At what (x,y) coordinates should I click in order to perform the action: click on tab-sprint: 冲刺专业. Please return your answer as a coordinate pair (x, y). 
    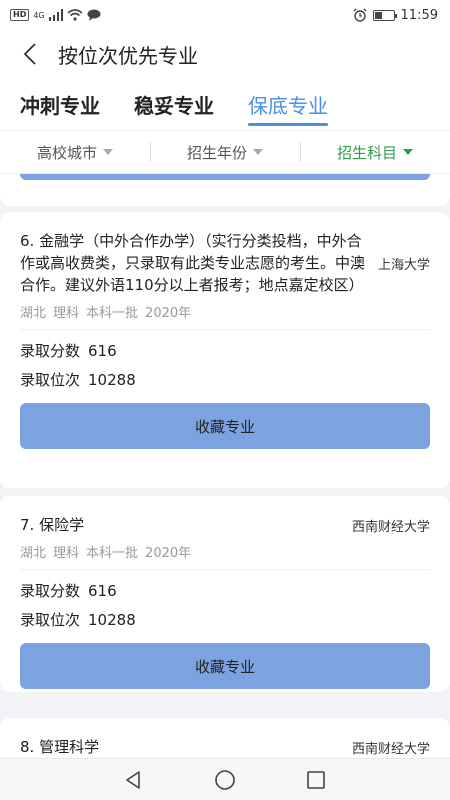
    Looking at the image, I should click on (60, 104).